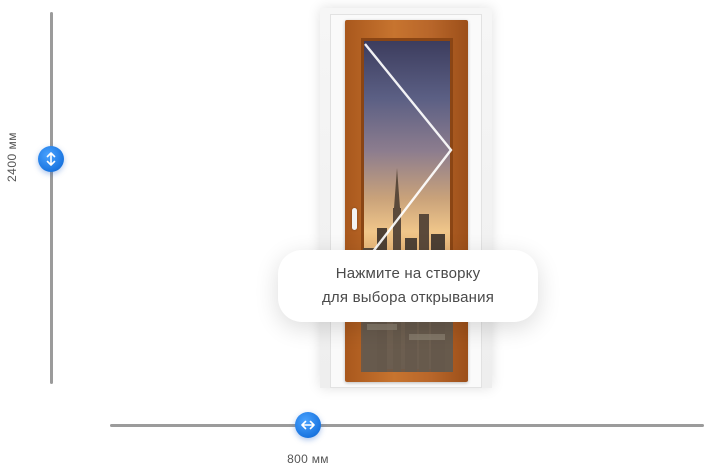 The image size is (704, 468). Describe the element at coordinates (408, 273) in the screenshot. I see `tooltip-line-1: Нажмите на створку` at that location.